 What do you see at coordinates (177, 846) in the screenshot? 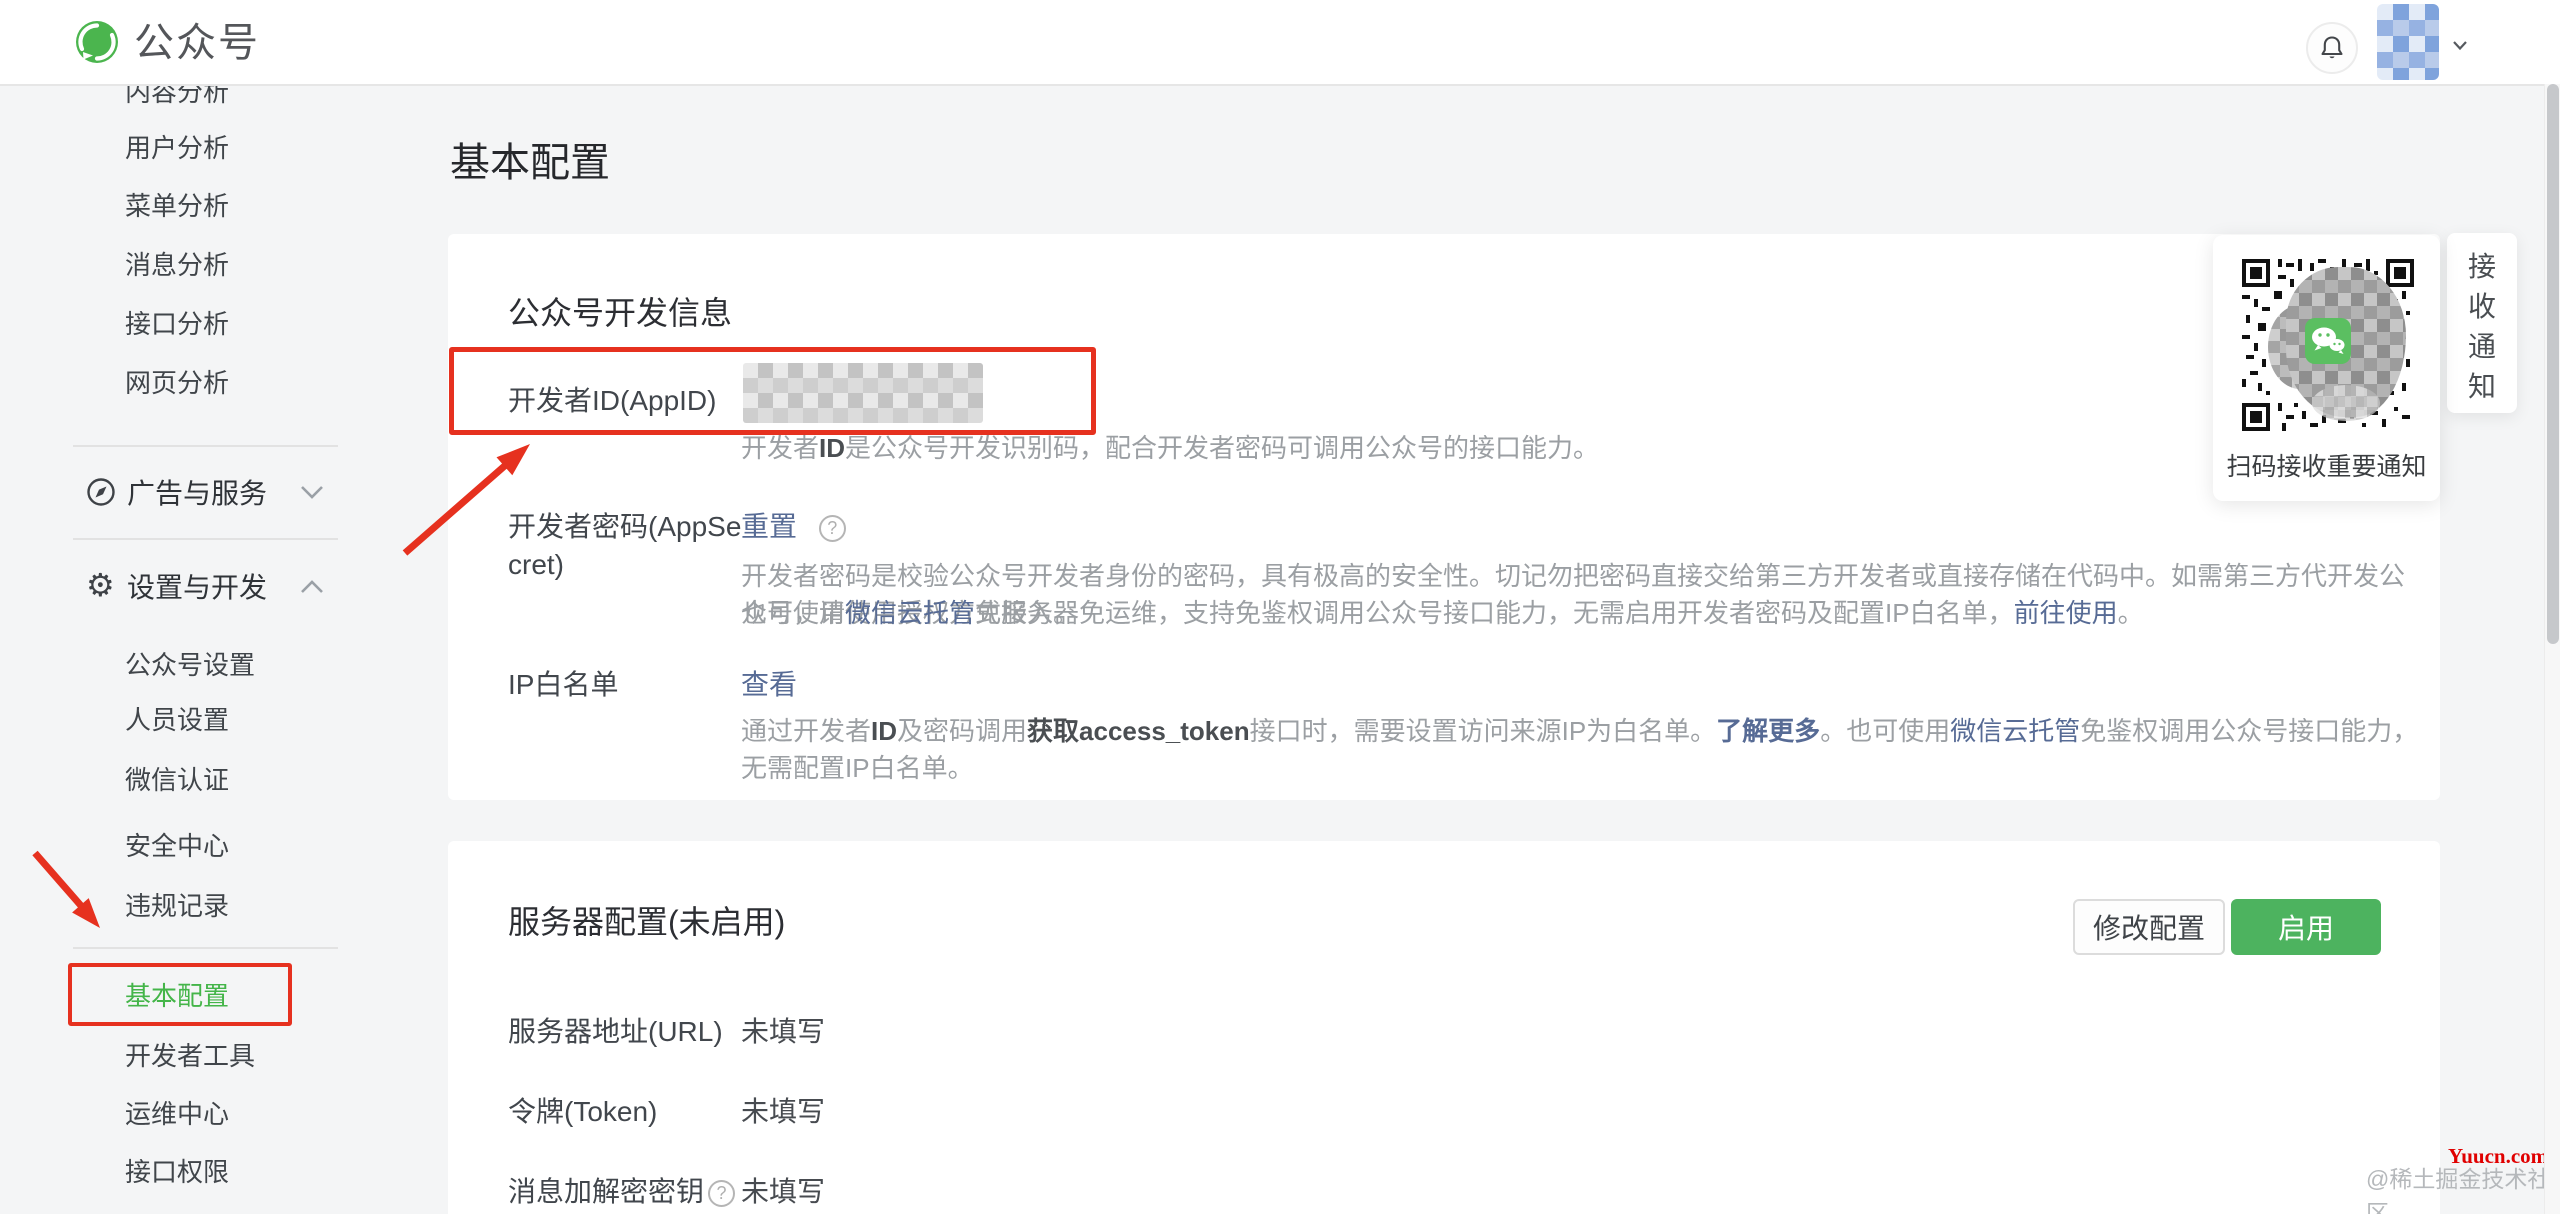
I see `sidebar-item-security-center: 安全中心` at bounding box center [177, 846].